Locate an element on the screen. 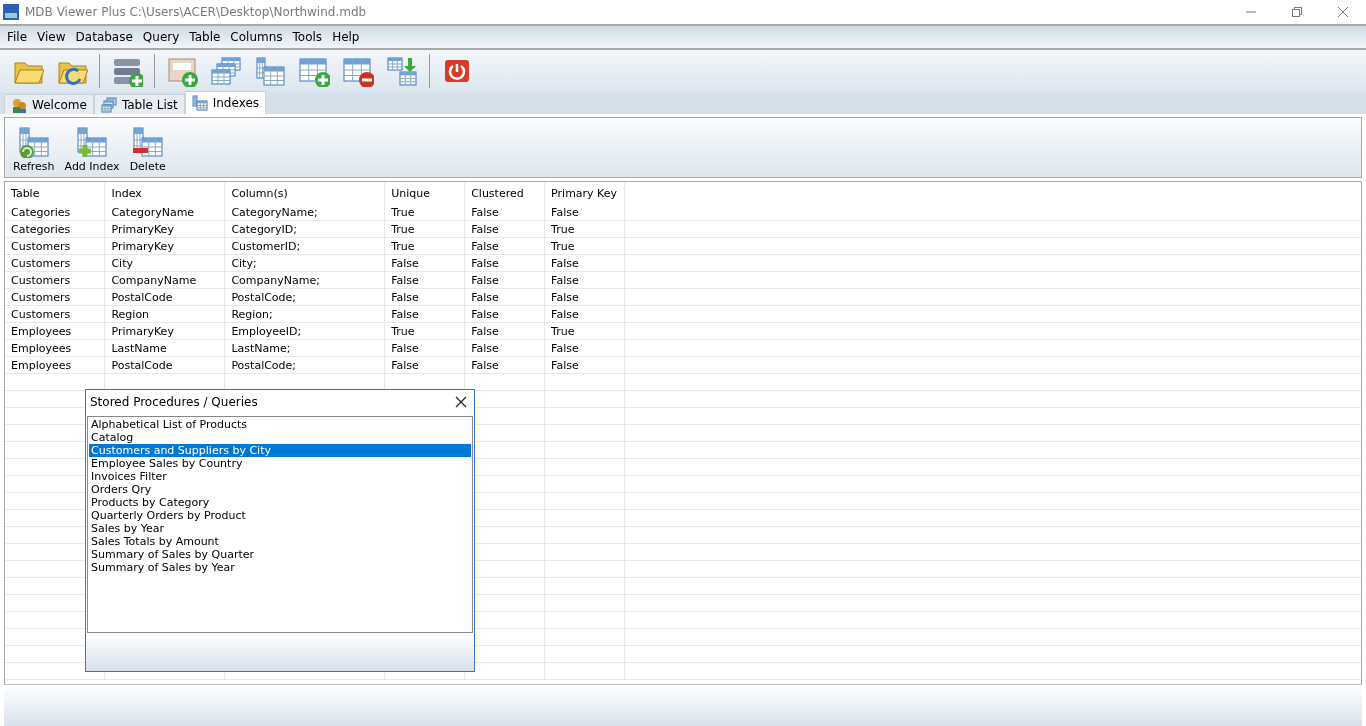 The width and height of the screenshot is (1366, 726). users-icon is located at coordinates (19, 104).